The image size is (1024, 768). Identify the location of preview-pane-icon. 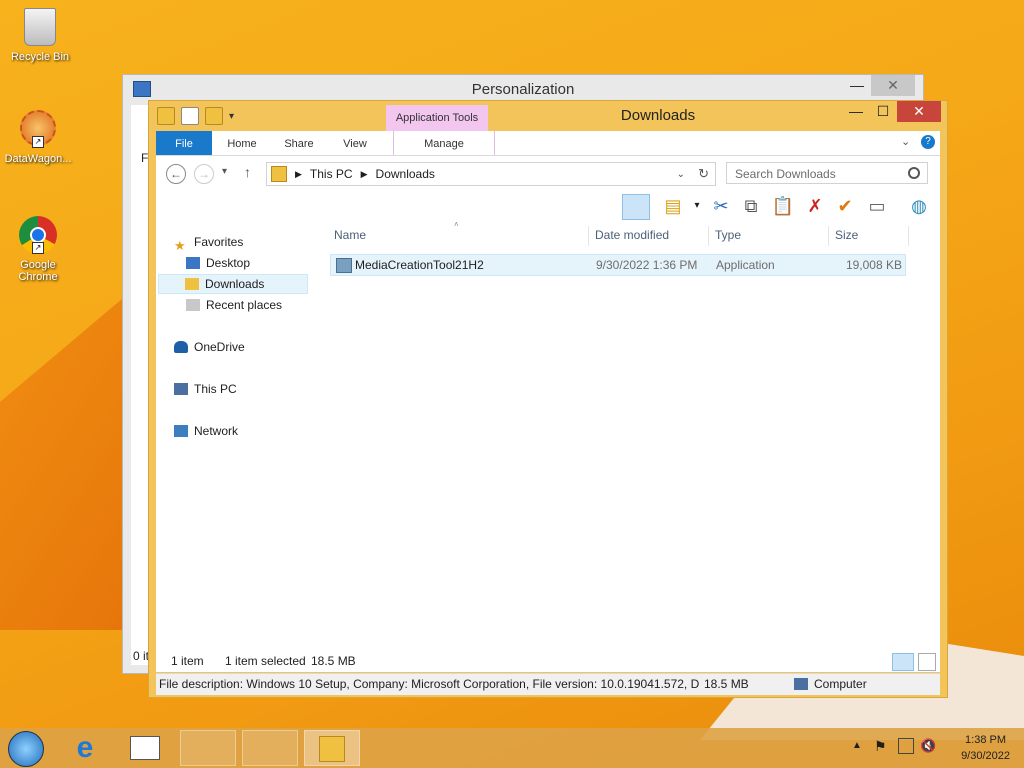
(636, 207).